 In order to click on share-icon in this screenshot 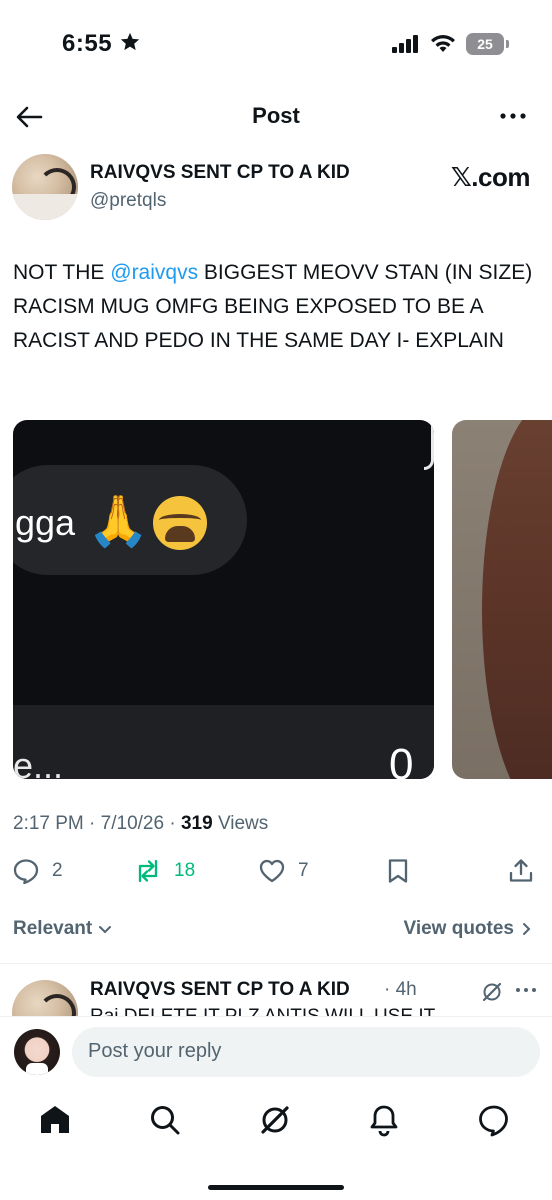, I will do `click(521, 870)`.